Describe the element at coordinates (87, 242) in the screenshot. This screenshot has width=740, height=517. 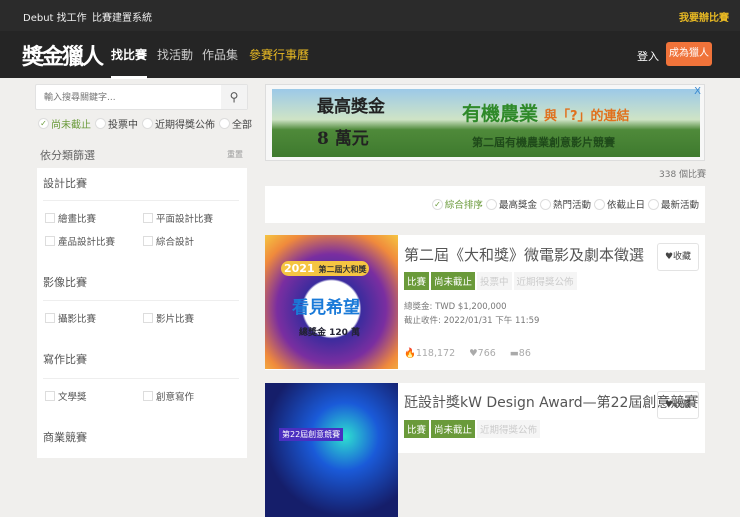
I see `checkbox-label: 產品設計比賽` at that location.